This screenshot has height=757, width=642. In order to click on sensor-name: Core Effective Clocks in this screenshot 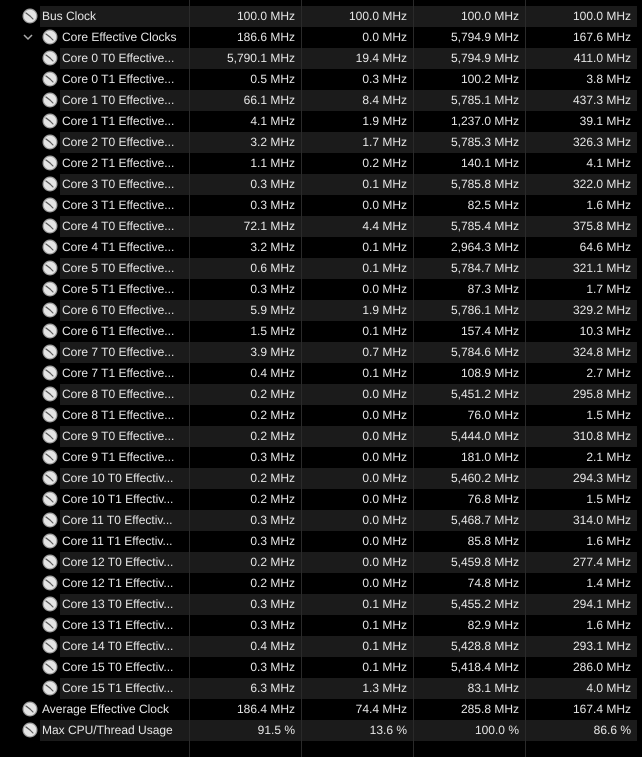, I will do `click(120, 37)`.